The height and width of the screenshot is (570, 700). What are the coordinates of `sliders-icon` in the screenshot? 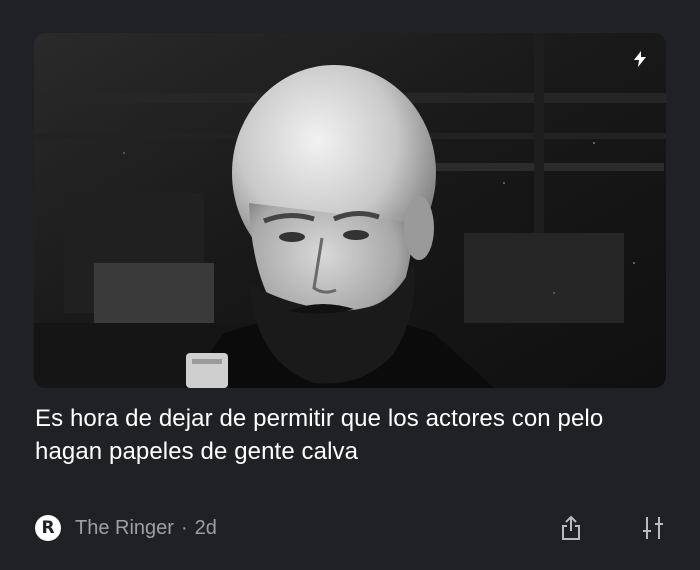 It's located at (653, 528).